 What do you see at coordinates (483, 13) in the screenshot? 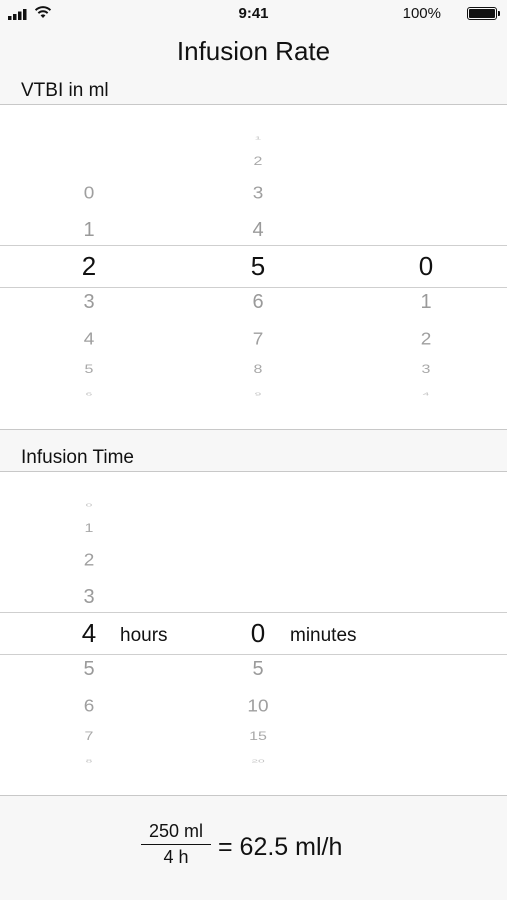
I see `battery-icon` at bounding box center [483, 13].